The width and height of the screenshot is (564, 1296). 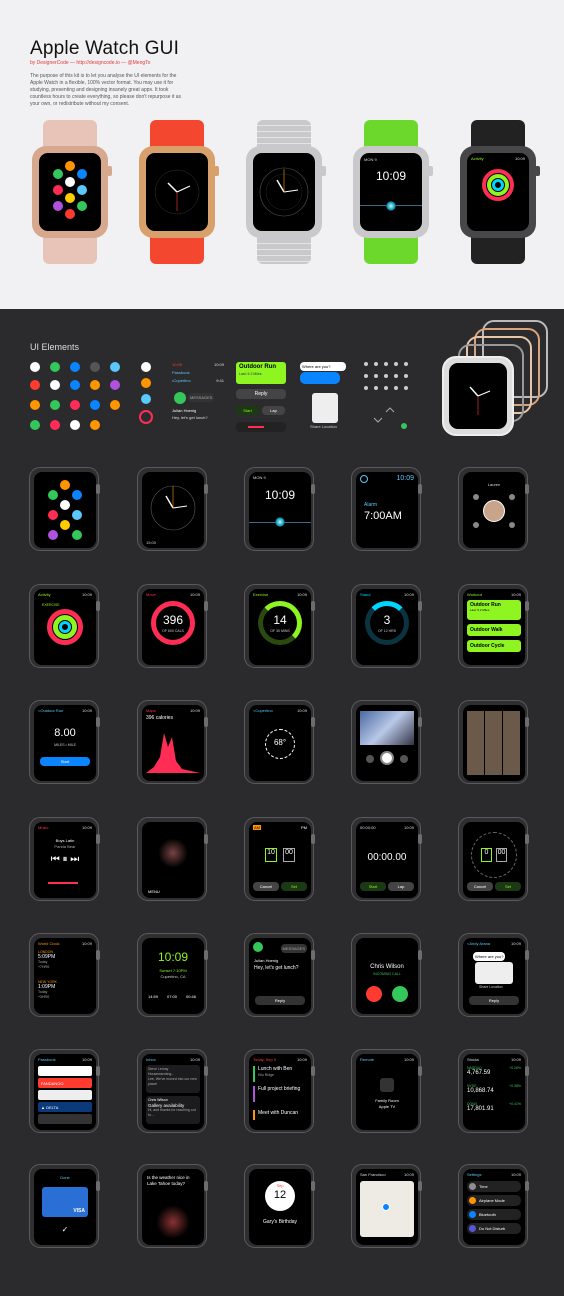 I want to click on stock-item: NASDAQ +0.26% 4,767.59, so click(x=494, y=1071).